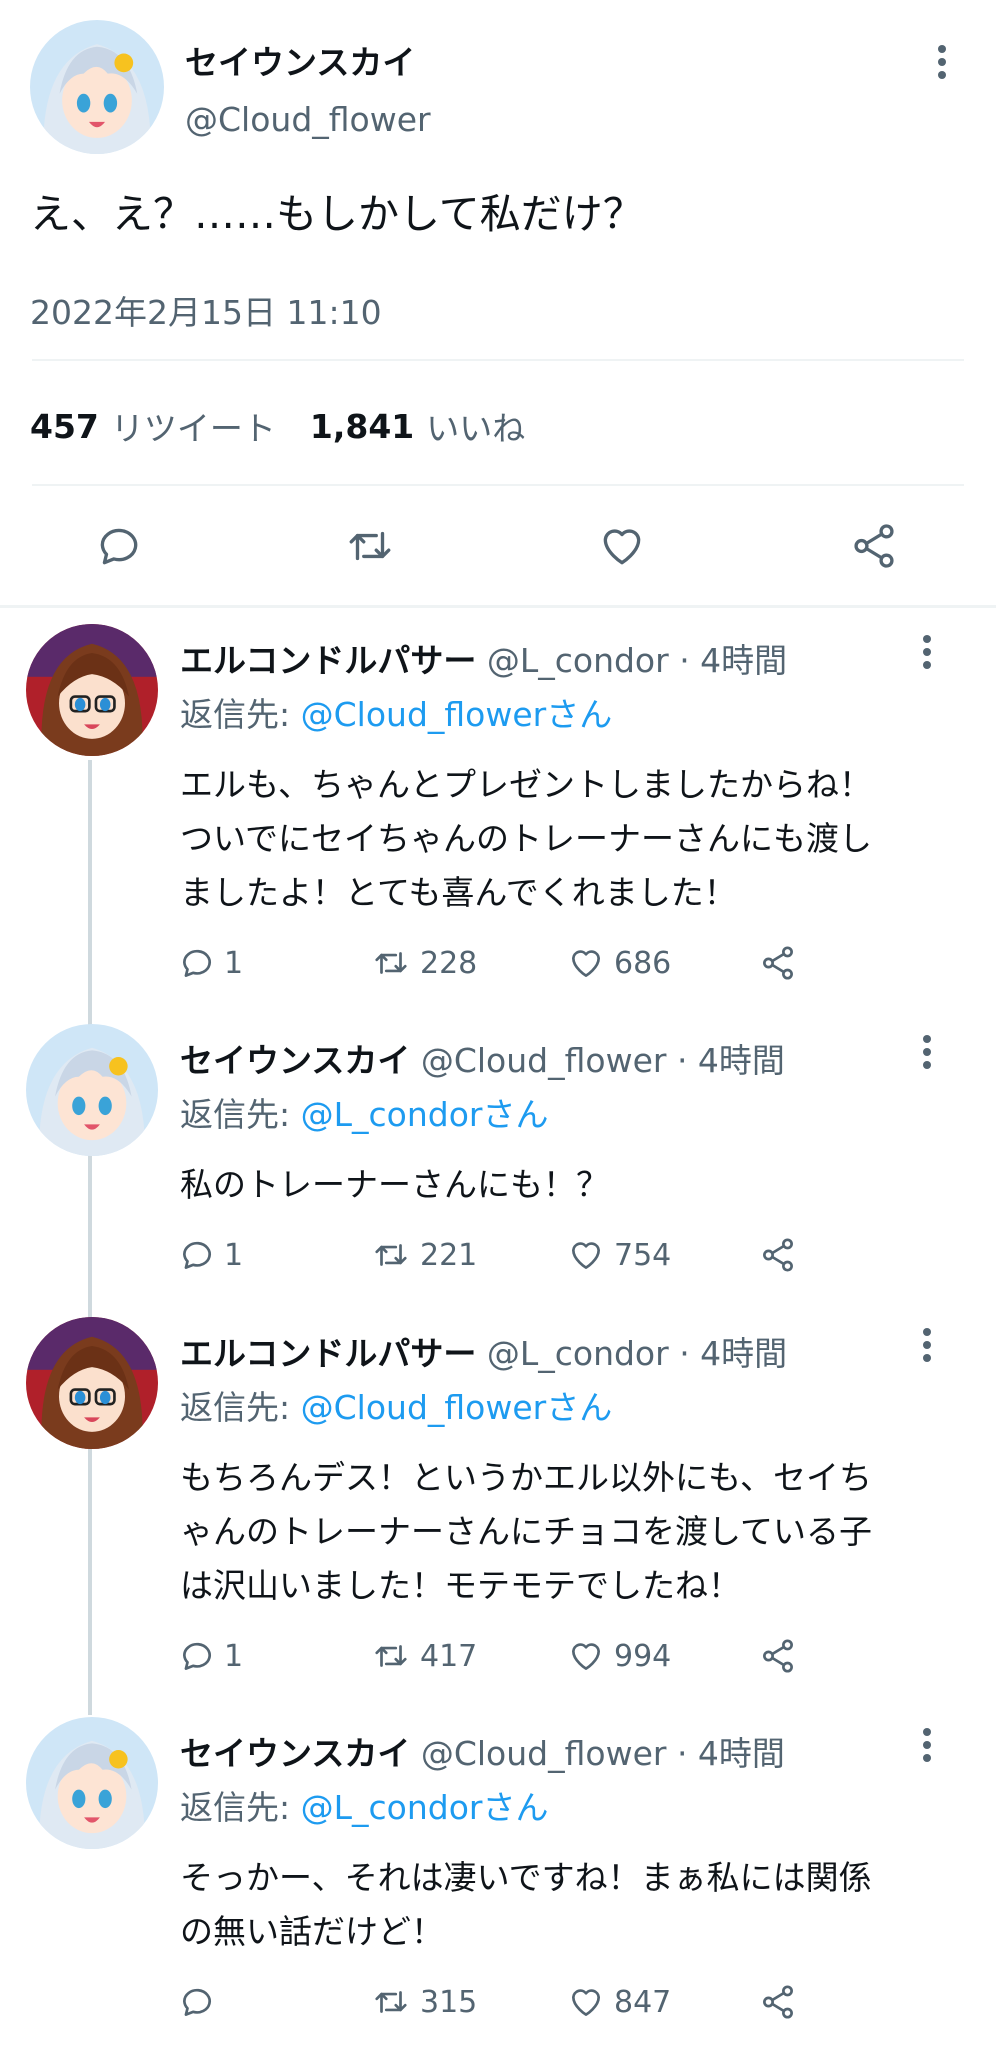 The height and width of the screenshot is (2048, 996). What do you see at coordinates (423, 2002) in the screenshot?
I see `retweet-action: 315` at bounding box center [423, 2002].